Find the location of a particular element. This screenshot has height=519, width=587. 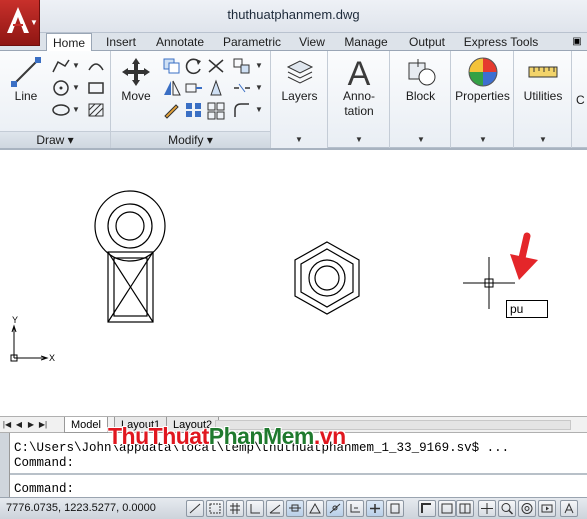

lineweight-button is located at coordinates (395, 508).